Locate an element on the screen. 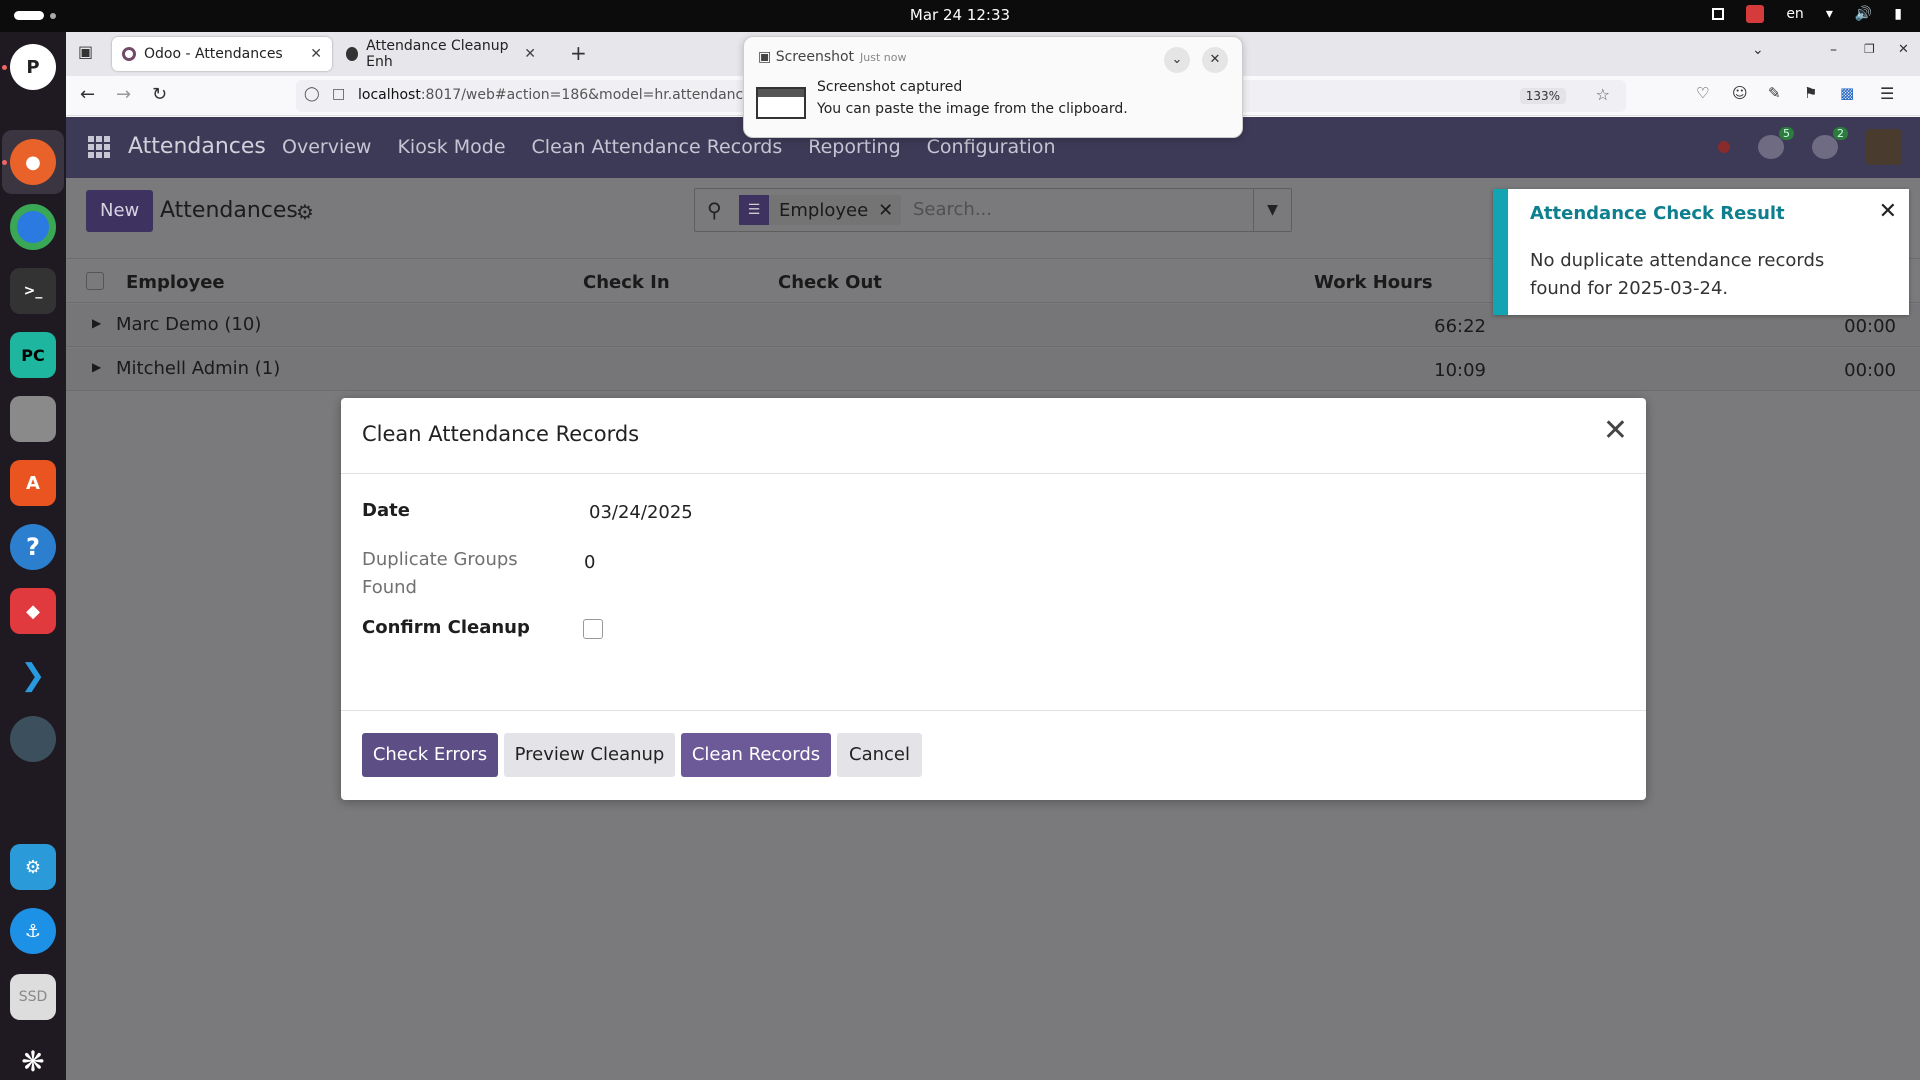 The height and width of the screenshot is (1080, 1920). anydesk-tray-icon is located at coordinates (1755, 14).